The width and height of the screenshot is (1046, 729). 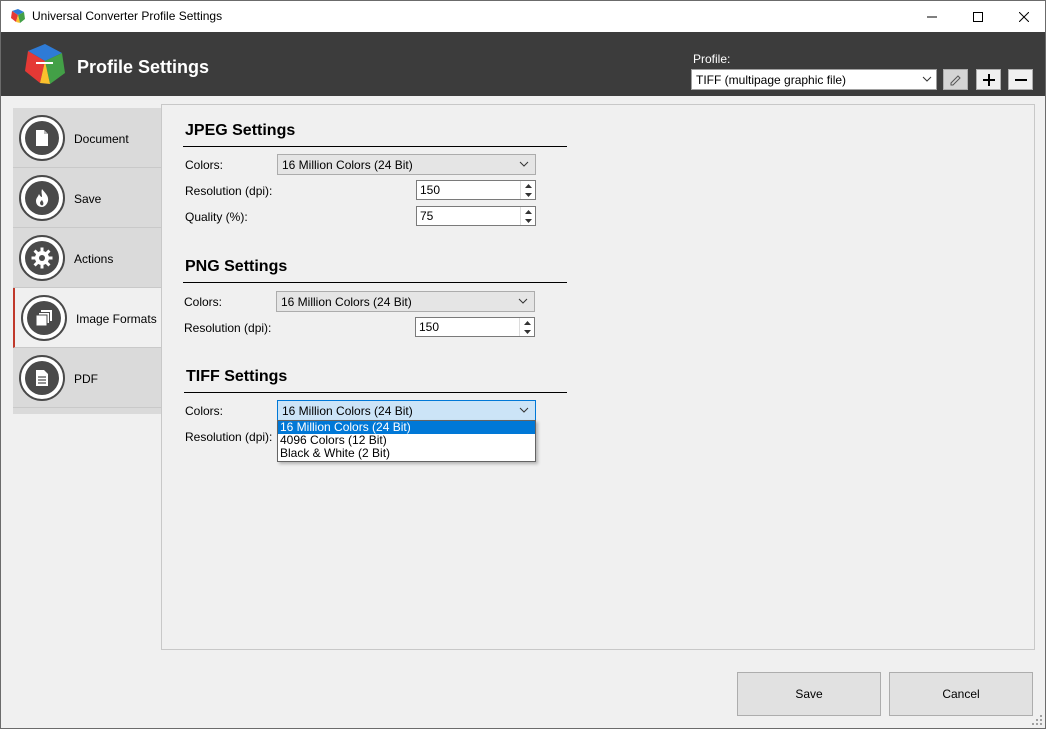 I want to click on minus-icon, so click(x=1020, y=79).